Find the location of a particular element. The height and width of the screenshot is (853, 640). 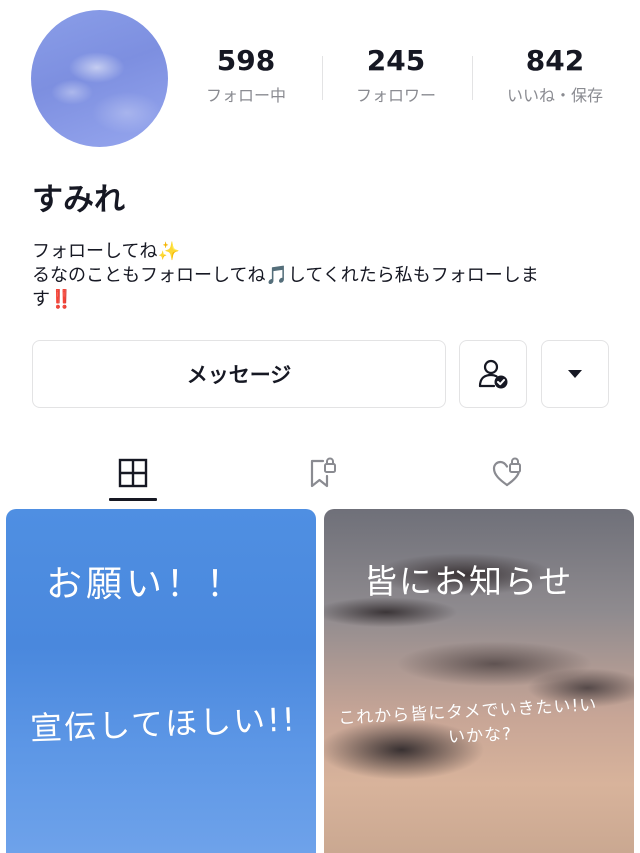

tab-posts is located at coordinates (133, 473).